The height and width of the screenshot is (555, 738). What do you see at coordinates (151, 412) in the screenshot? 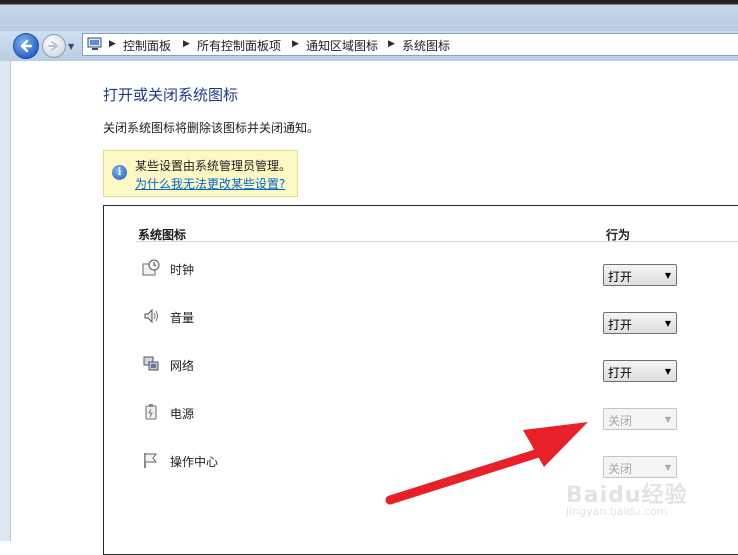
I see `power-icon` at bounding box center [151, 412].